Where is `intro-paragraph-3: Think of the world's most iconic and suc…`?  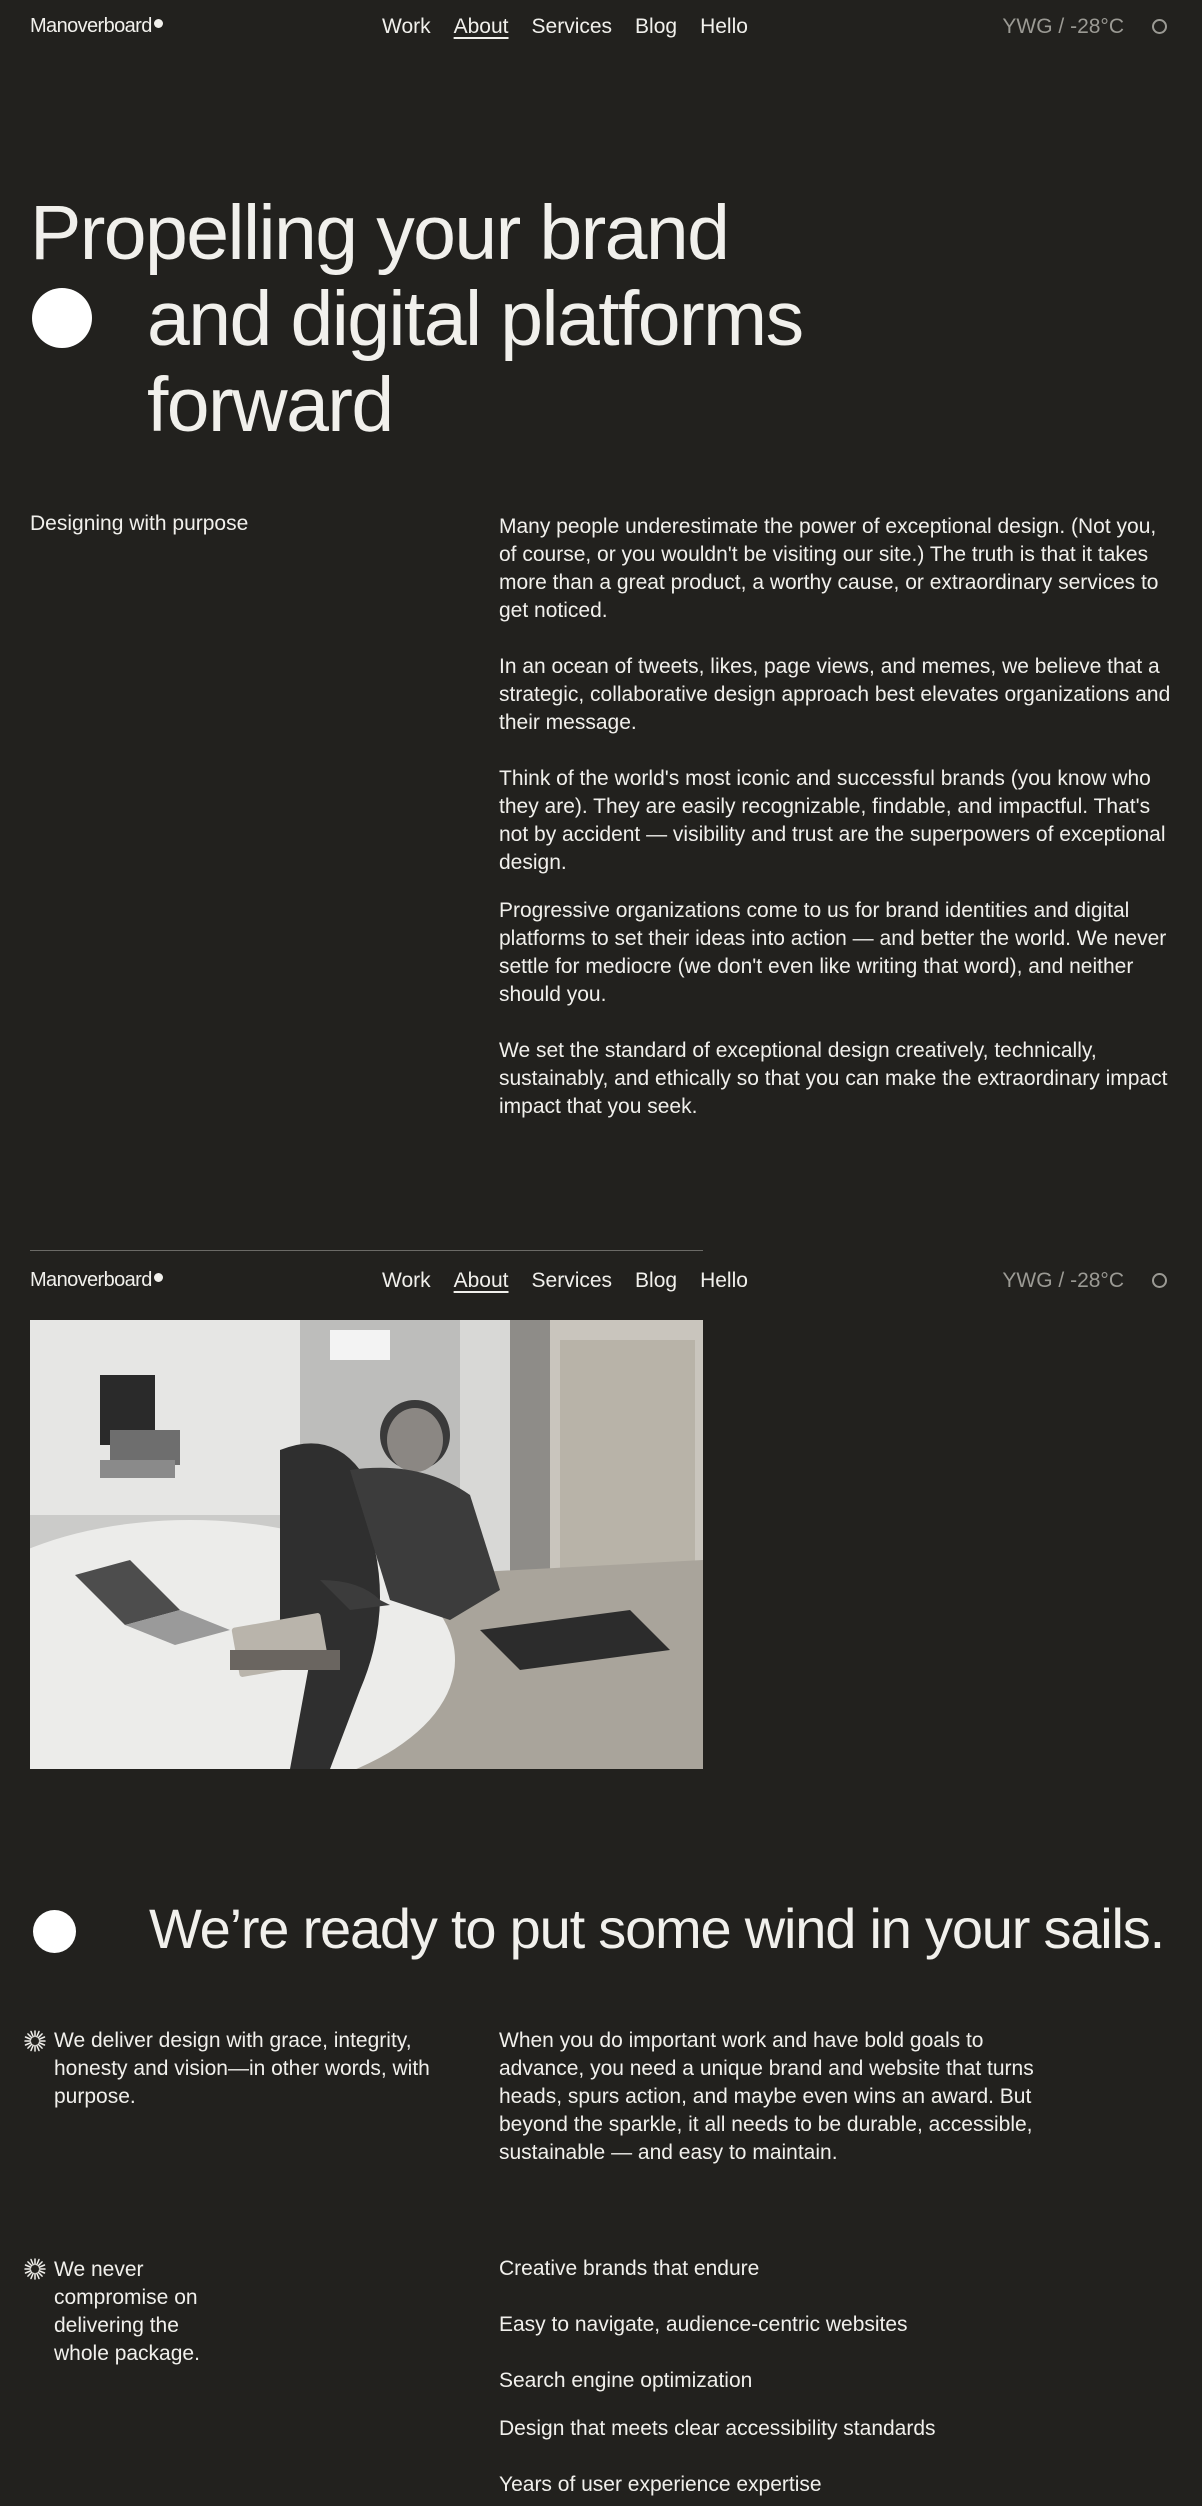
intro-paragraph-3: Think of the world's most iconic and suc… is located at coordinates (832, 820).